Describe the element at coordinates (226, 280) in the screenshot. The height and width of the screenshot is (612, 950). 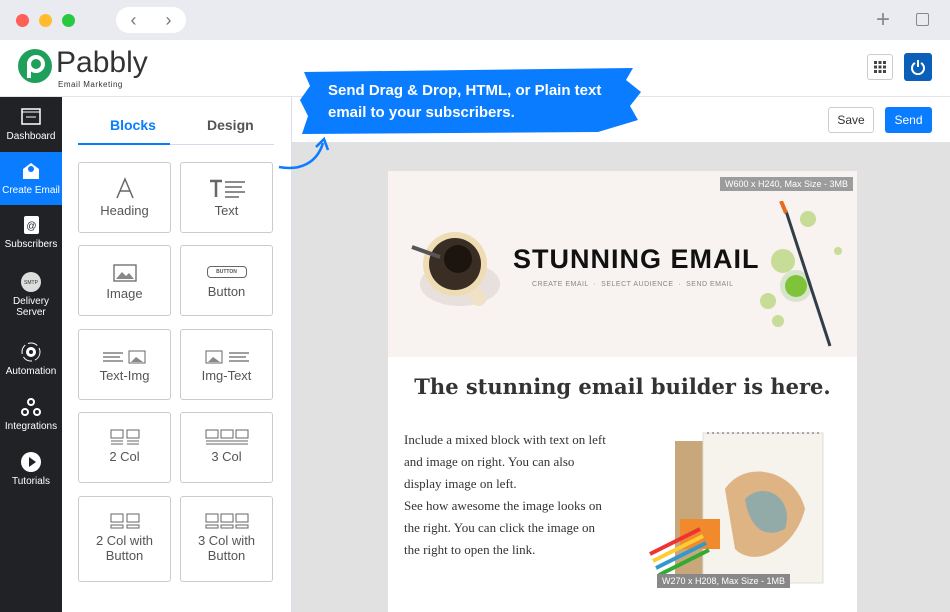
I see `block-button: BUTTON Button` at that location.